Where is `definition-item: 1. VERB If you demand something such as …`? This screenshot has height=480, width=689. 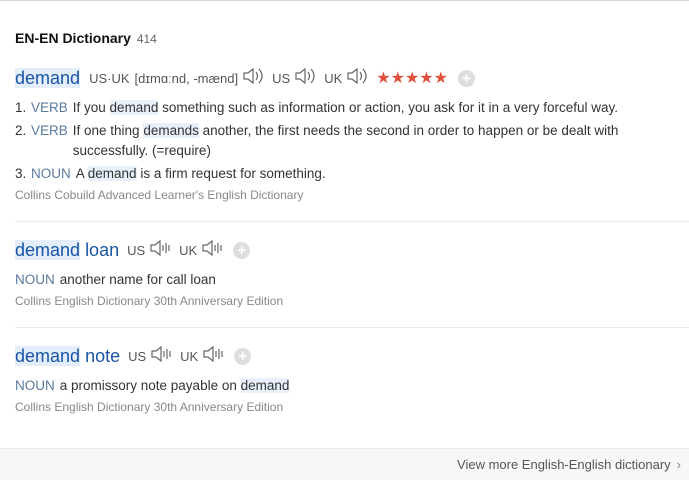 definition-item: 1. VERB If you demand something such as … is located at coordinates (345, 108).